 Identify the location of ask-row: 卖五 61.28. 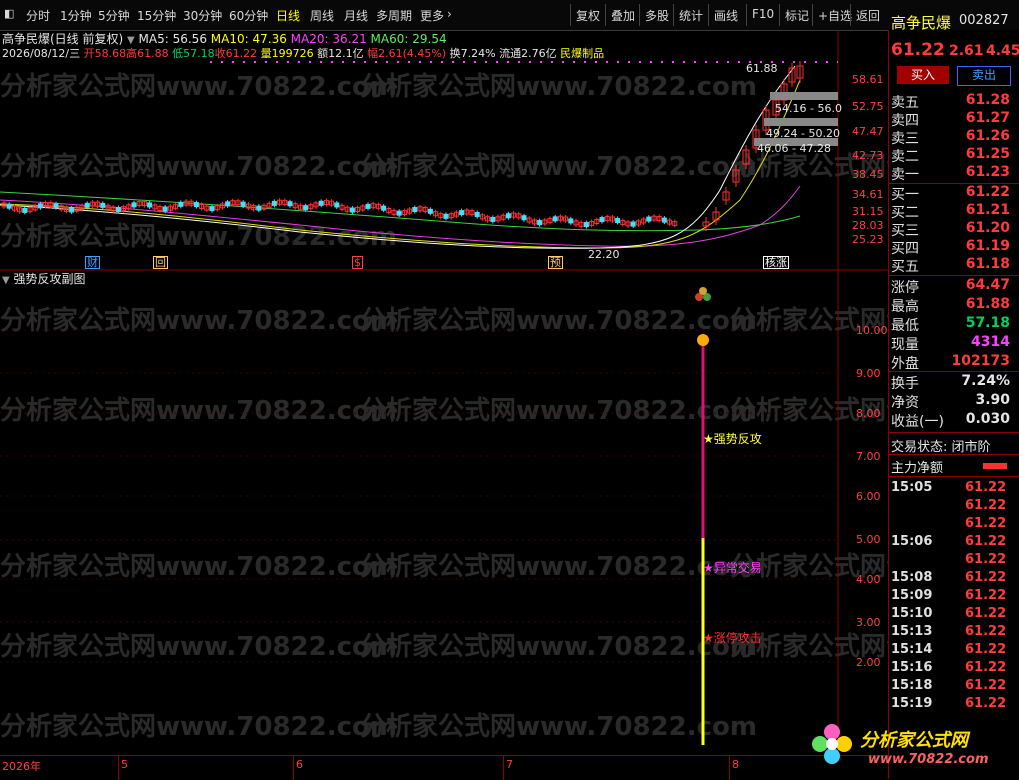
(954, 101).